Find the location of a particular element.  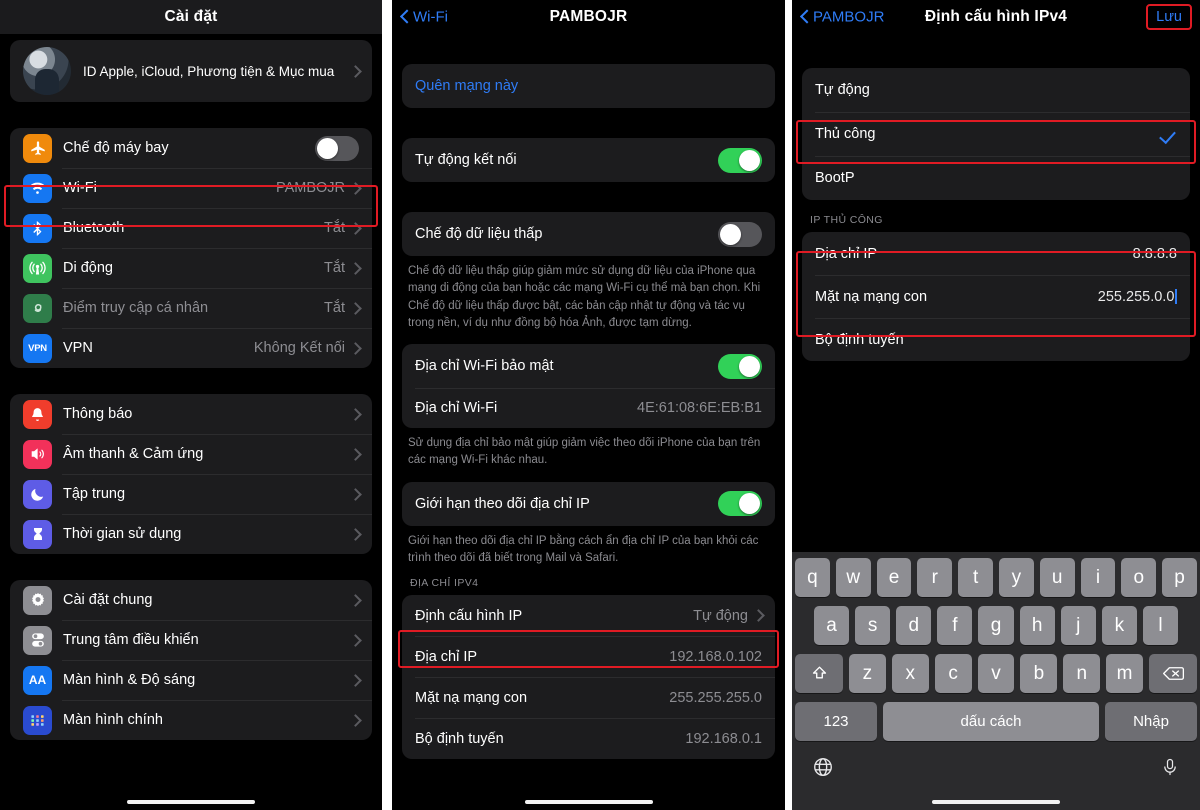

configure-ip-row: Định cấu hình IP Tự động is located at coordinates (588, 615).